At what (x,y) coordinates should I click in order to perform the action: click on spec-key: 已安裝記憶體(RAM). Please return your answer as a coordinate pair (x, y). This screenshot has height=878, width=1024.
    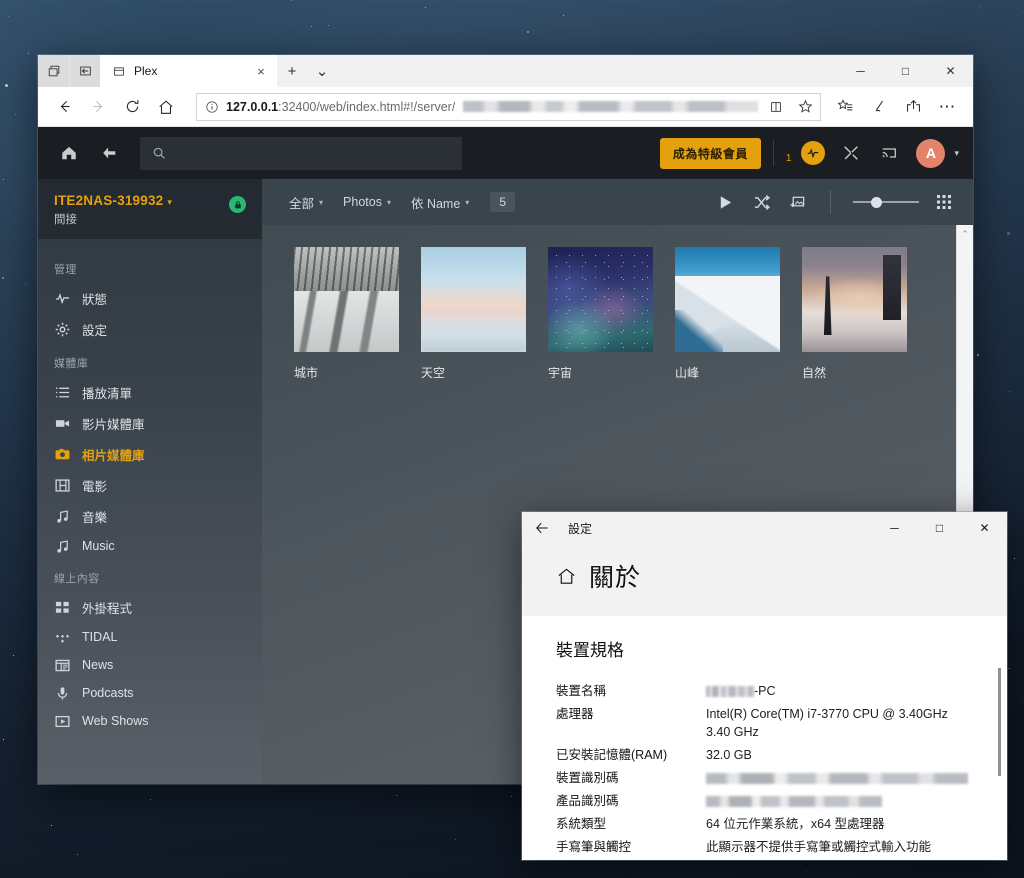
    Looking at the image, I should click on (612, 754).